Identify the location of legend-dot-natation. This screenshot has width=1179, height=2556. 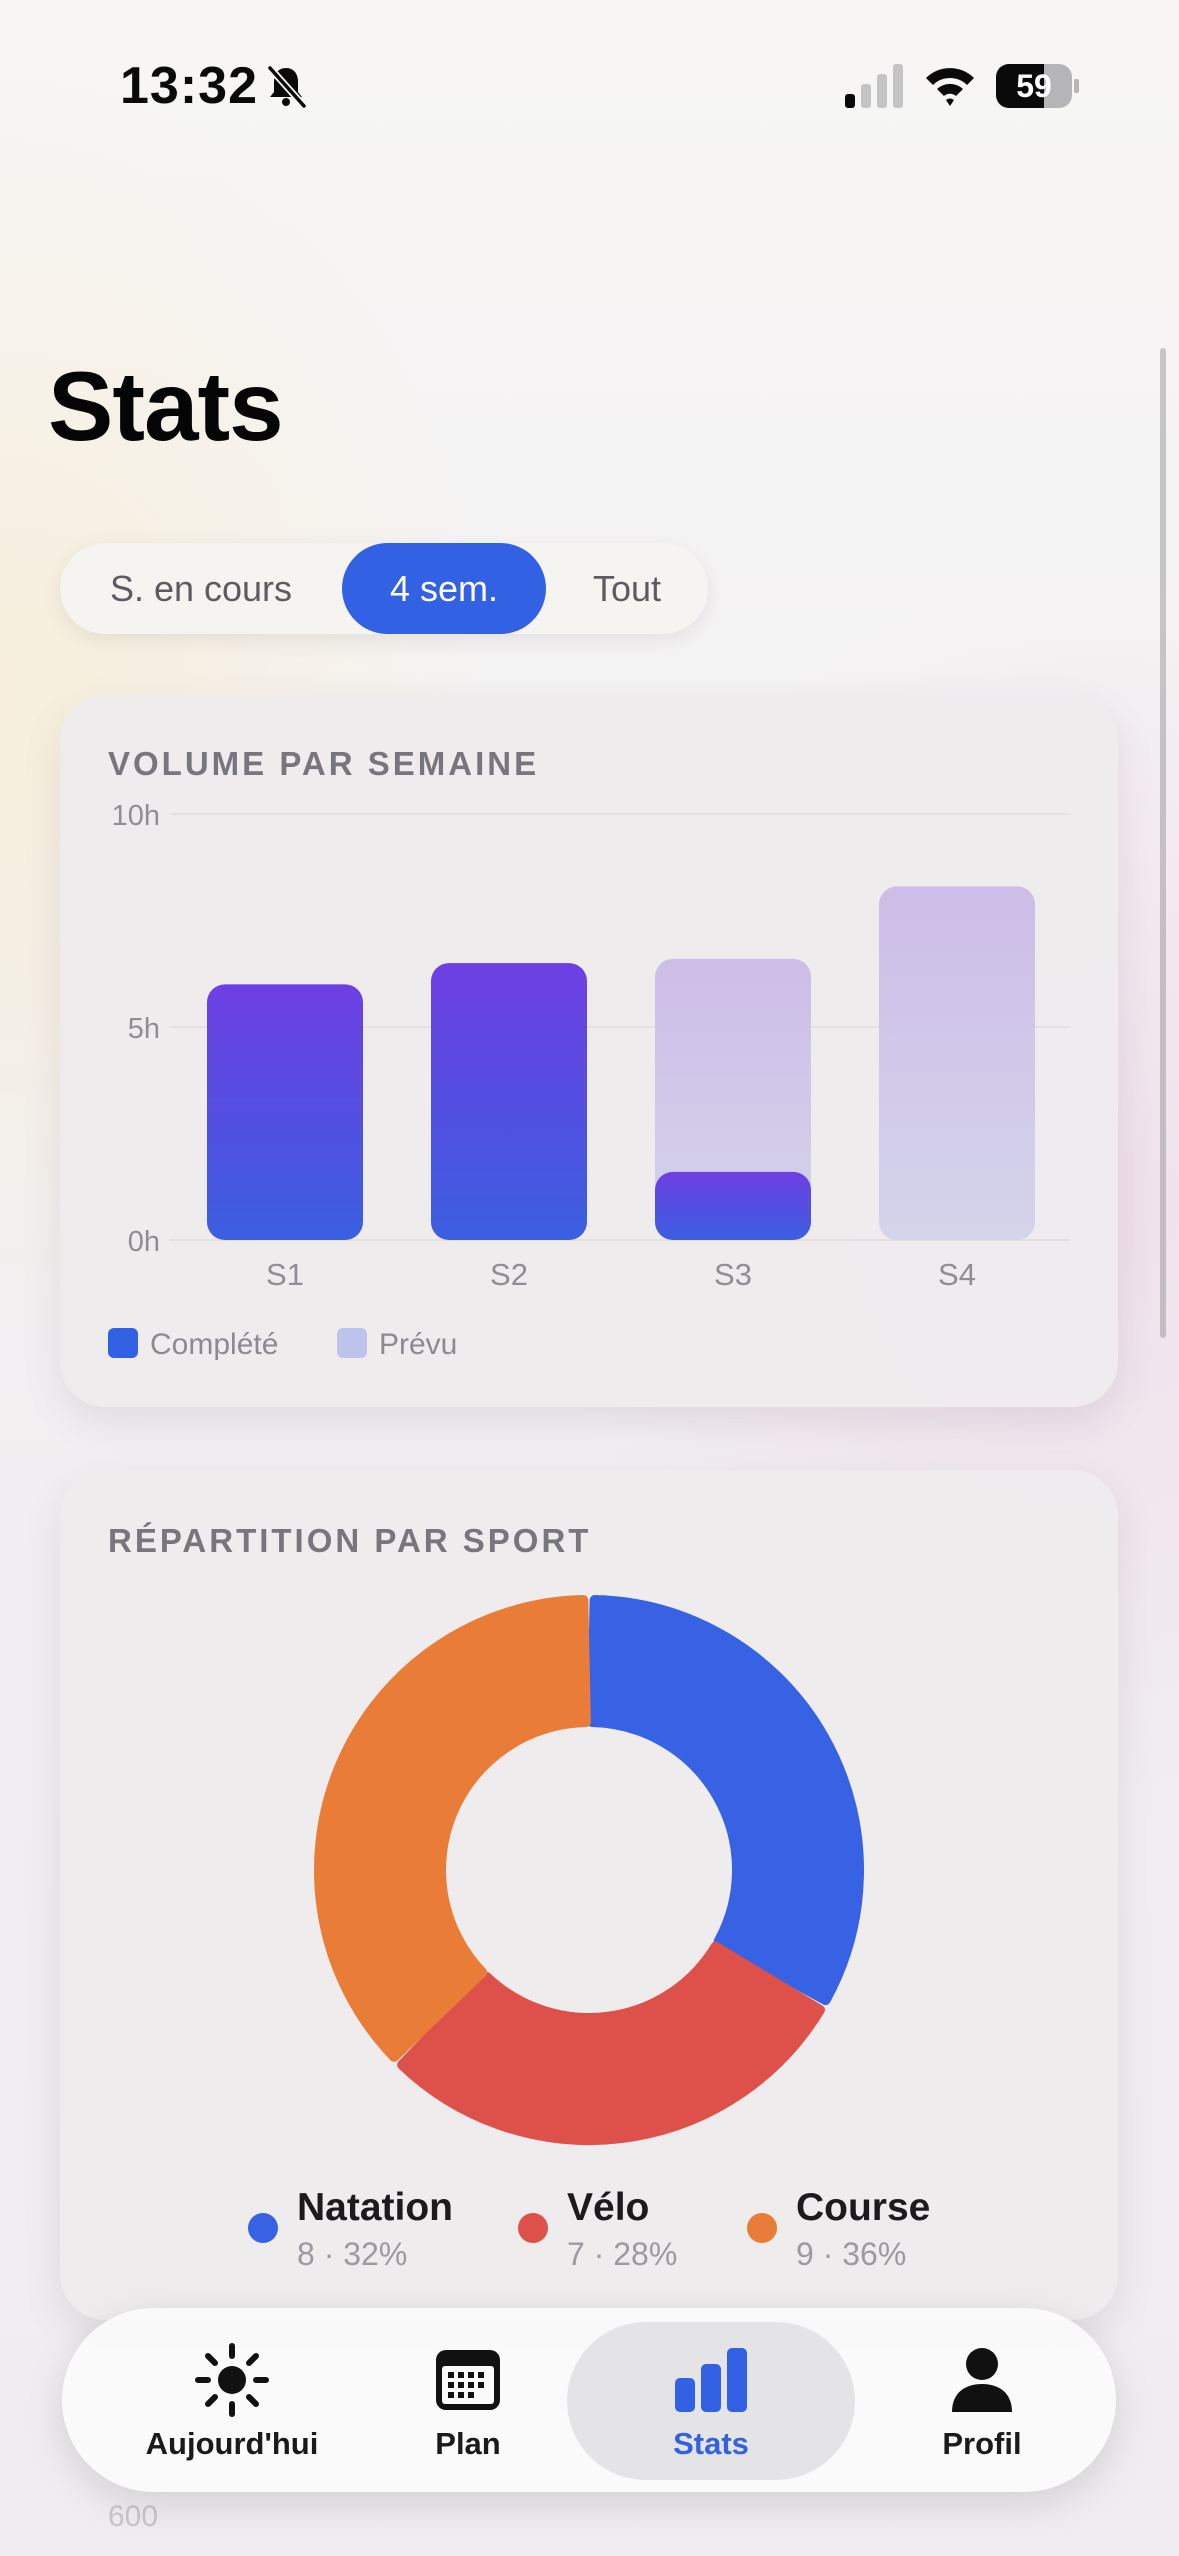
(263, 2228).